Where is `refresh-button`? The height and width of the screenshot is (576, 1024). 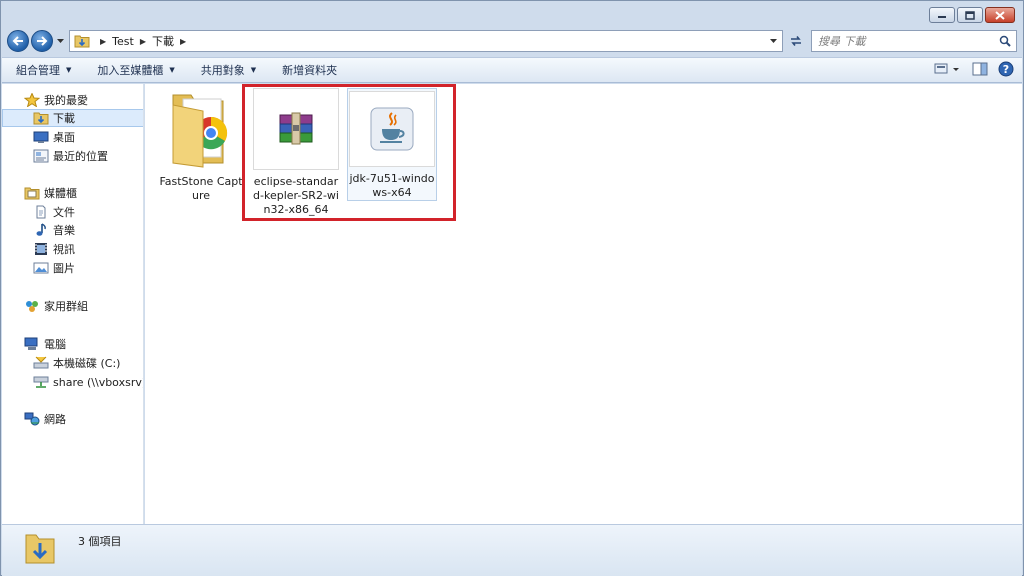 refresh-button is located at coordinates (796, 41).